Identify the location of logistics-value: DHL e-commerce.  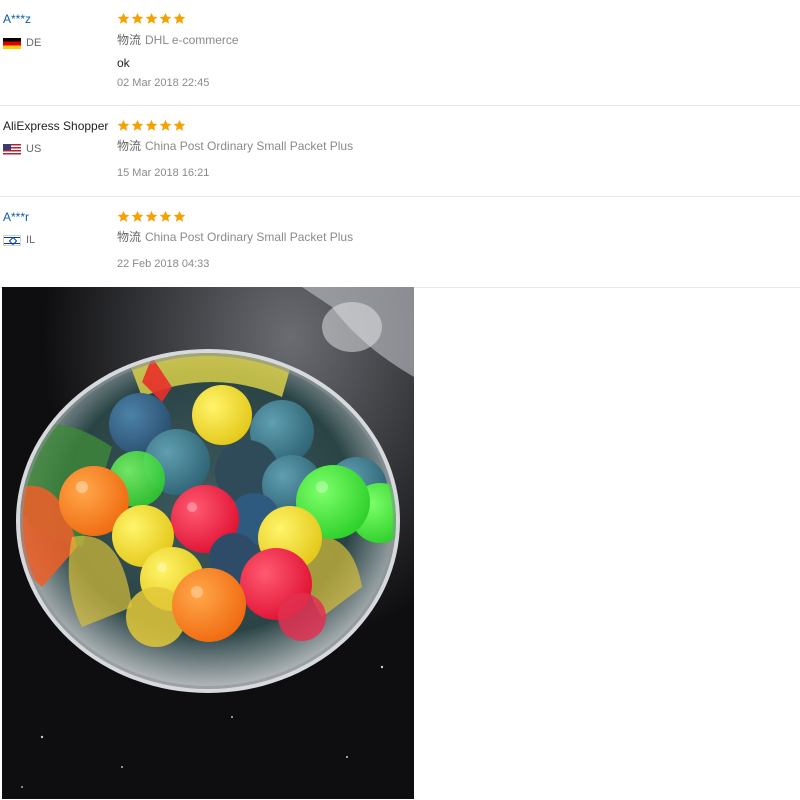
(192, 40).